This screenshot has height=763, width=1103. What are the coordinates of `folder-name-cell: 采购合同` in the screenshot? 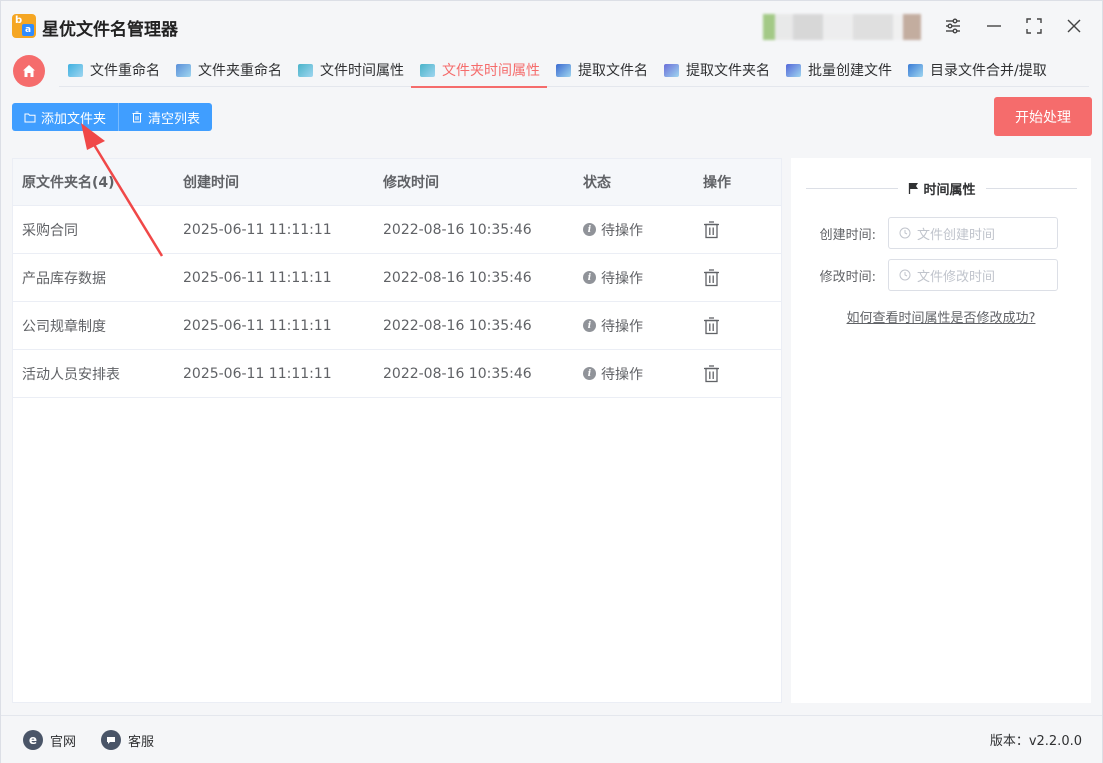 It's located at (50, 230).